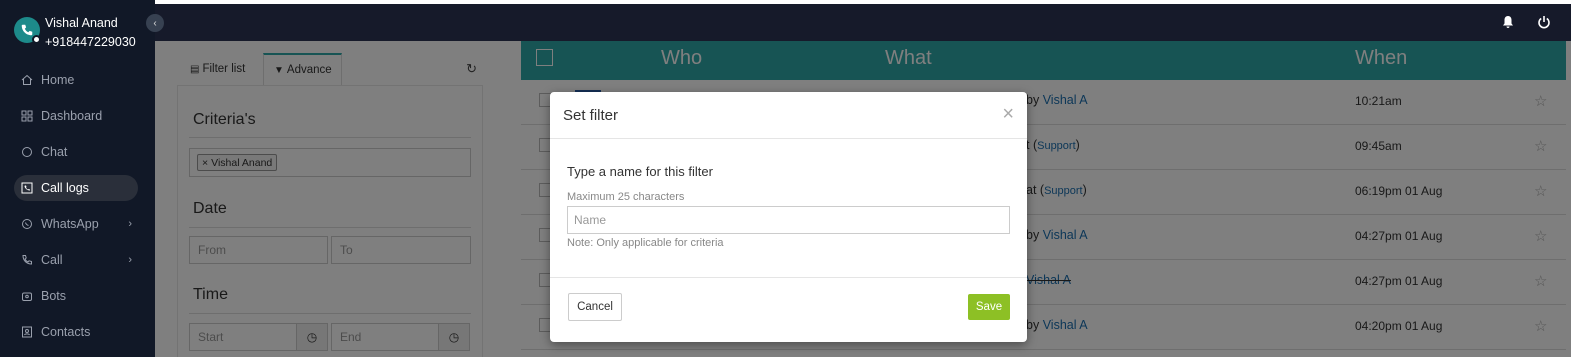 This screenshot has height=357, width=1571. What do you see at coordinates (27, 80) in the screenshot?
I see `home-icon` at bounding box center [27, 80].